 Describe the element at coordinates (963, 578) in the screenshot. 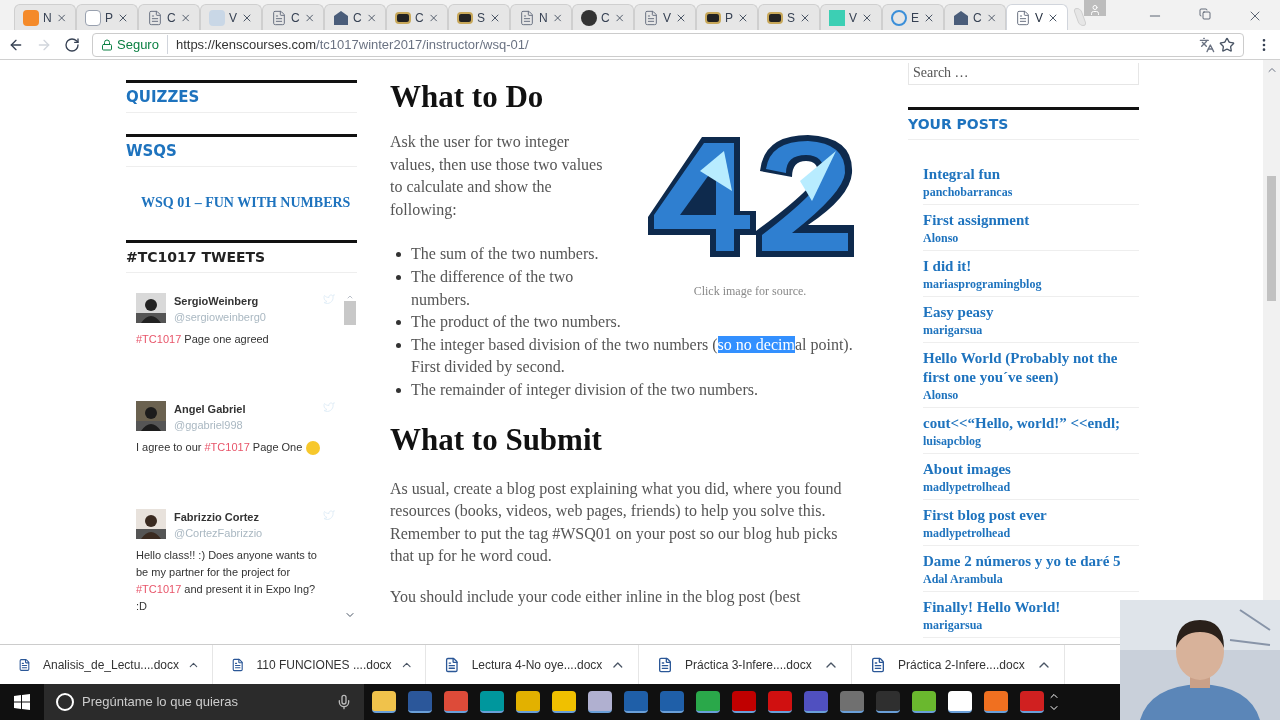

I see `post-author: Adal Arambula` at that location.